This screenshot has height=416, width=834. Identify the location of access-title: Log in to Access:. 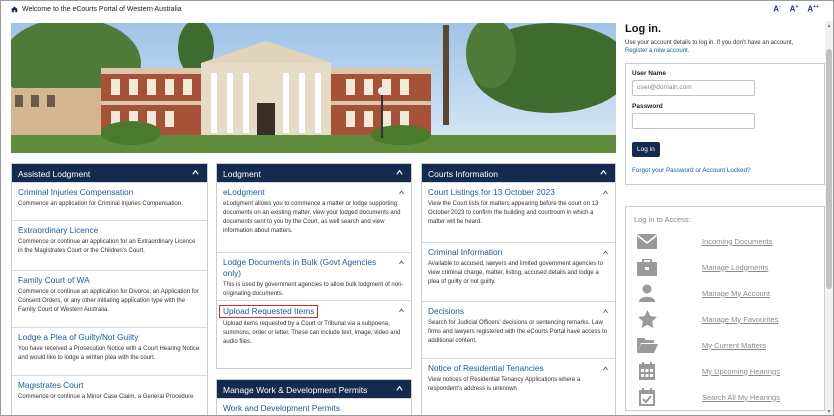
(662, 219).